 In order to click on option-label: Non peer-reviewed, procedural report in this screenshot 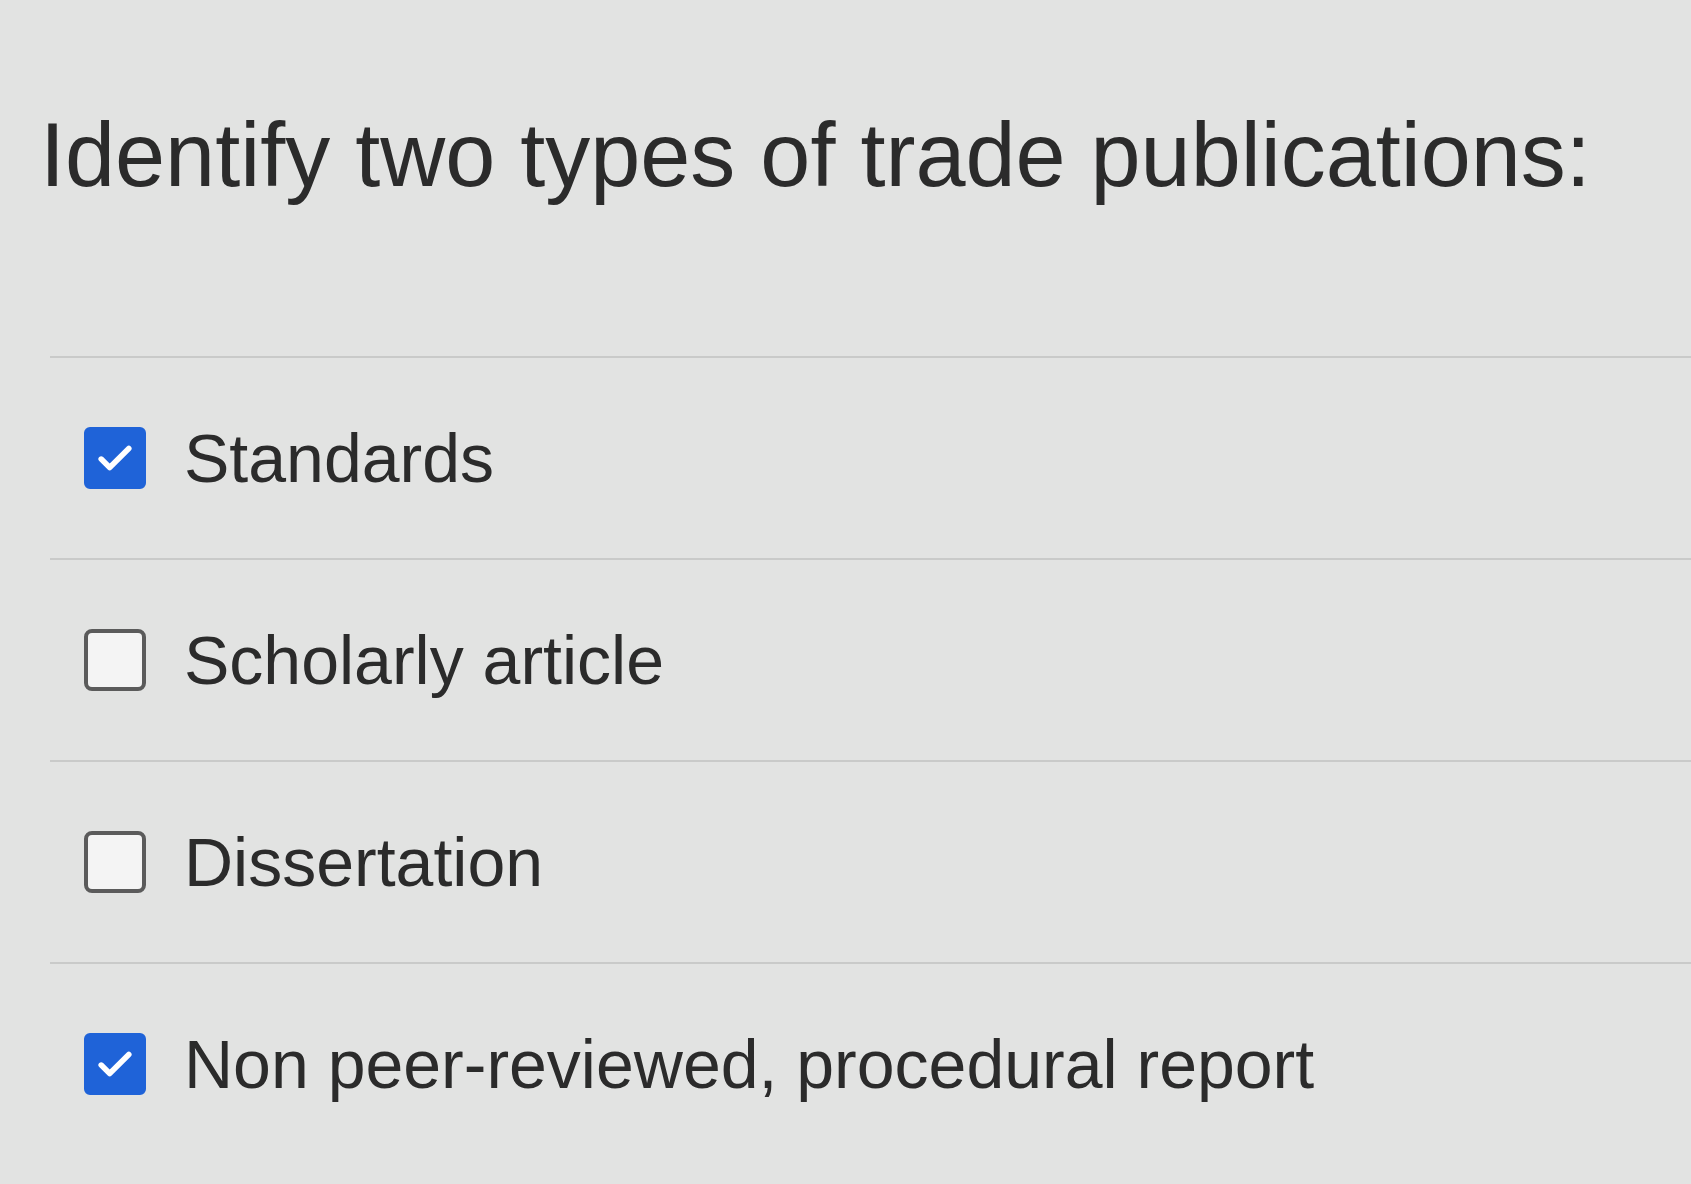, I will do `click(749, 1064)`.